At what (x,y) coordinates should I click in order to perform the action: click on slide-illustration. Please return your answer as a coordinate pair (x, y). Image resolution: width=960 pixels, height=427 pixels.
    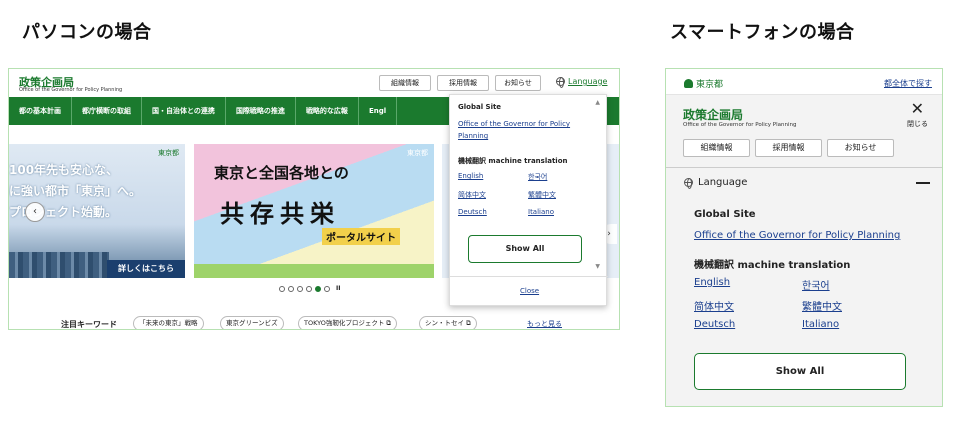
    Looking at the image, I should click on (314, 271).